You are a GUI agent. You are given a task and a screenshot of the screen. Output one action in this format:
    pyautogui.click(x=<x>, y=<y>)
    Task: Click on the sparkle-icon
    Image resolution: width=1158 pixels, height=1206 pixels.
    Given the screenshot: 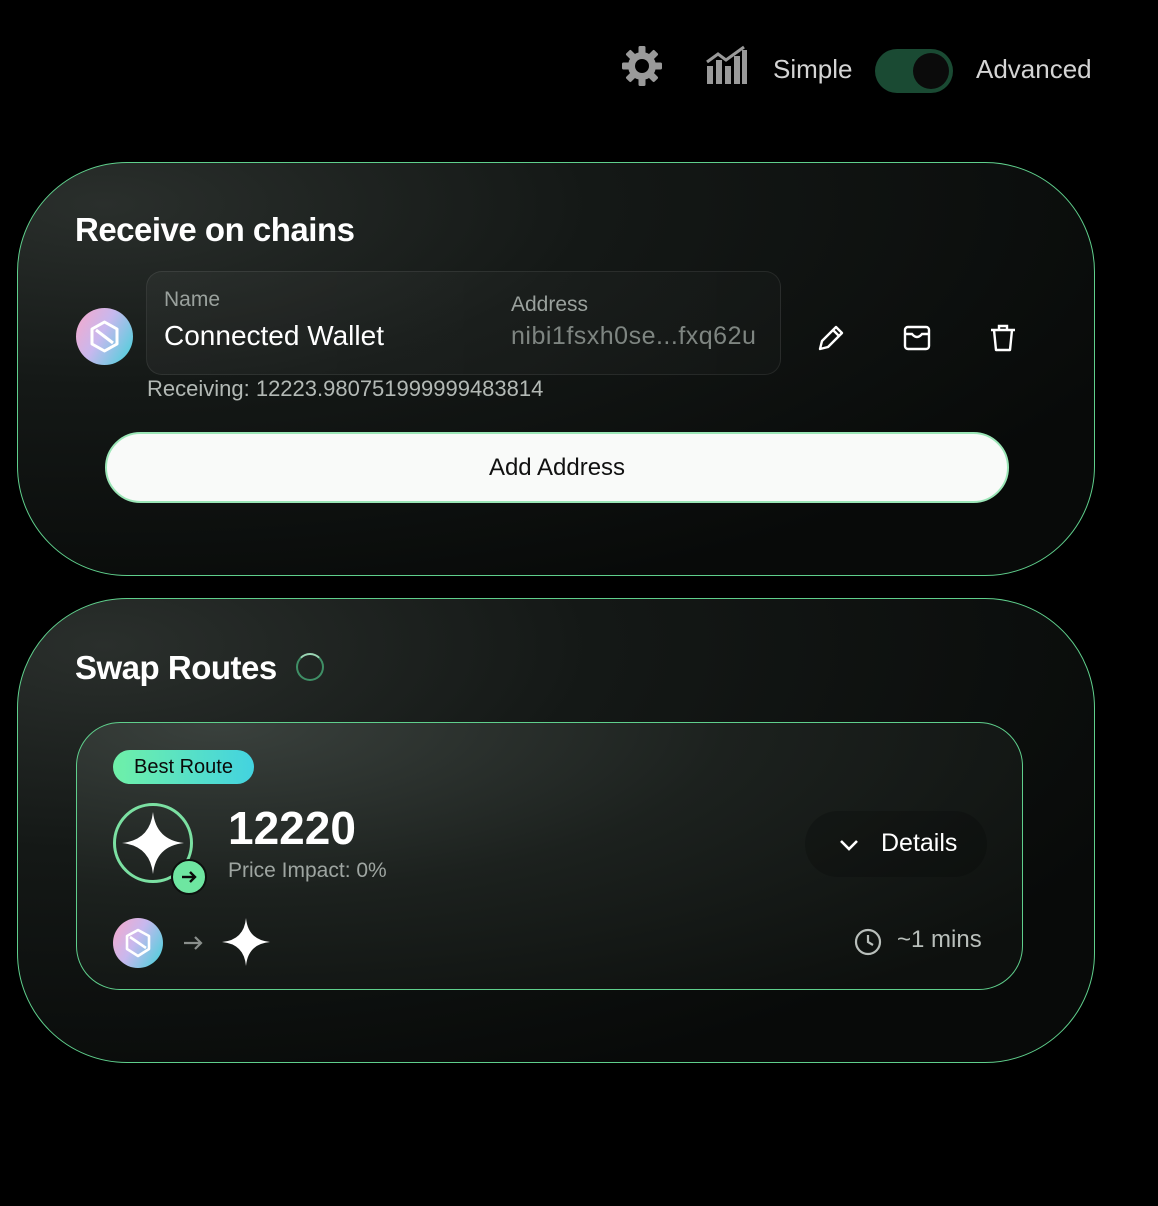 What is the action you would take?
    pyautogui.click(x=246, y=942)
    